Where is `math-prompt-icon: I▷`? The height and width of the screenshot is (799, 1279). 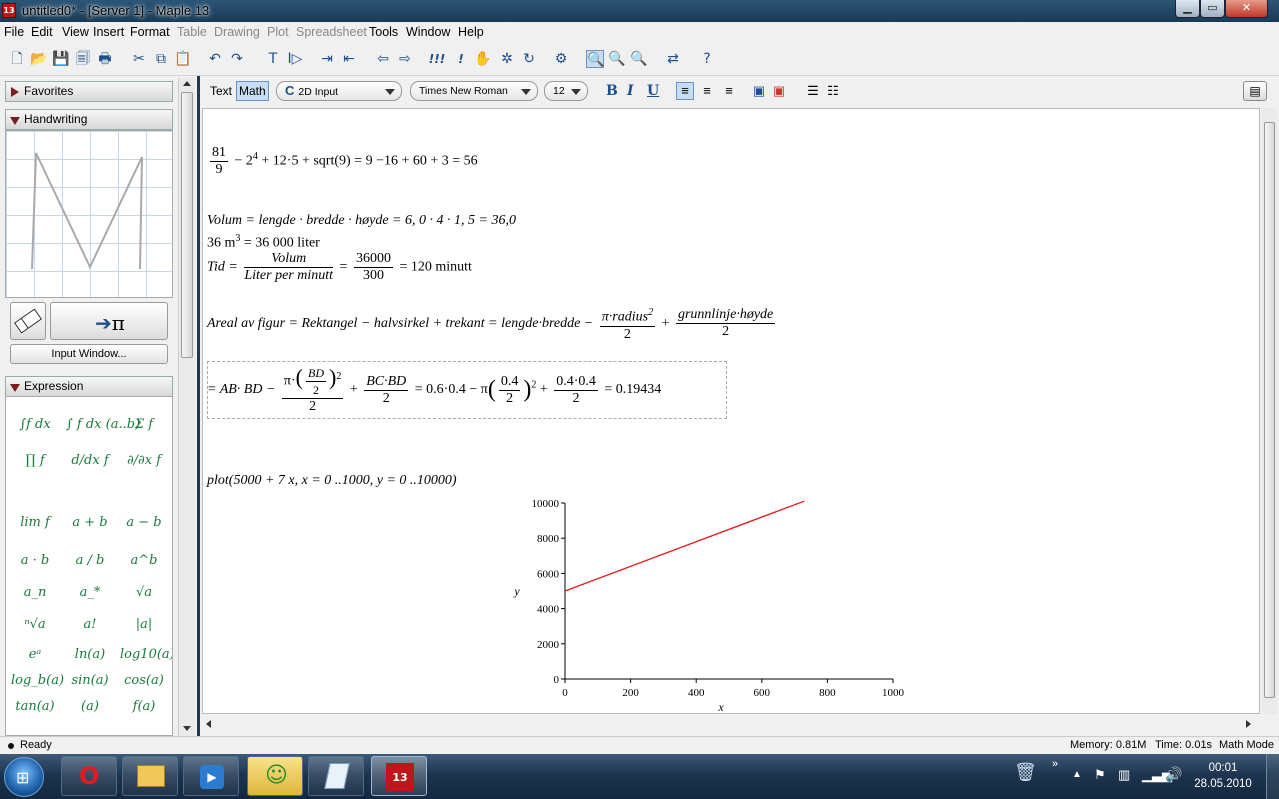
math-prompt-icon: I▷ is located at coordinates (295, 59).